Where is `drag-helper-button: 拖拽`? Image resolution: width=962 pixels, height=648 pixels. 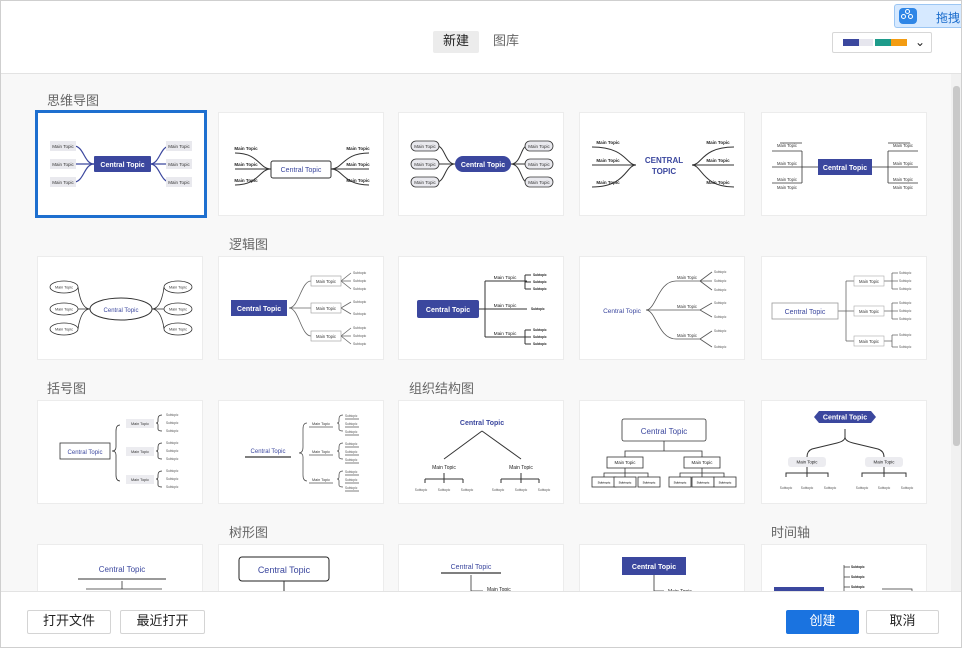
drag-helper-button: 拖拽 is located at coordinates (927, 16).